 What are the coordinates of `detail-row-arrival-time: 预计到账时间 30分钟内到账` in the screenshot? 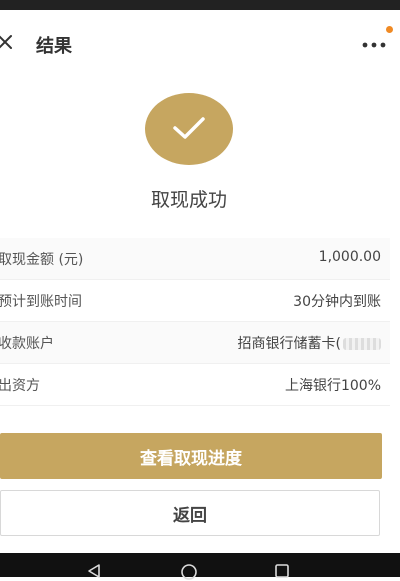 It's located at (195, 301).